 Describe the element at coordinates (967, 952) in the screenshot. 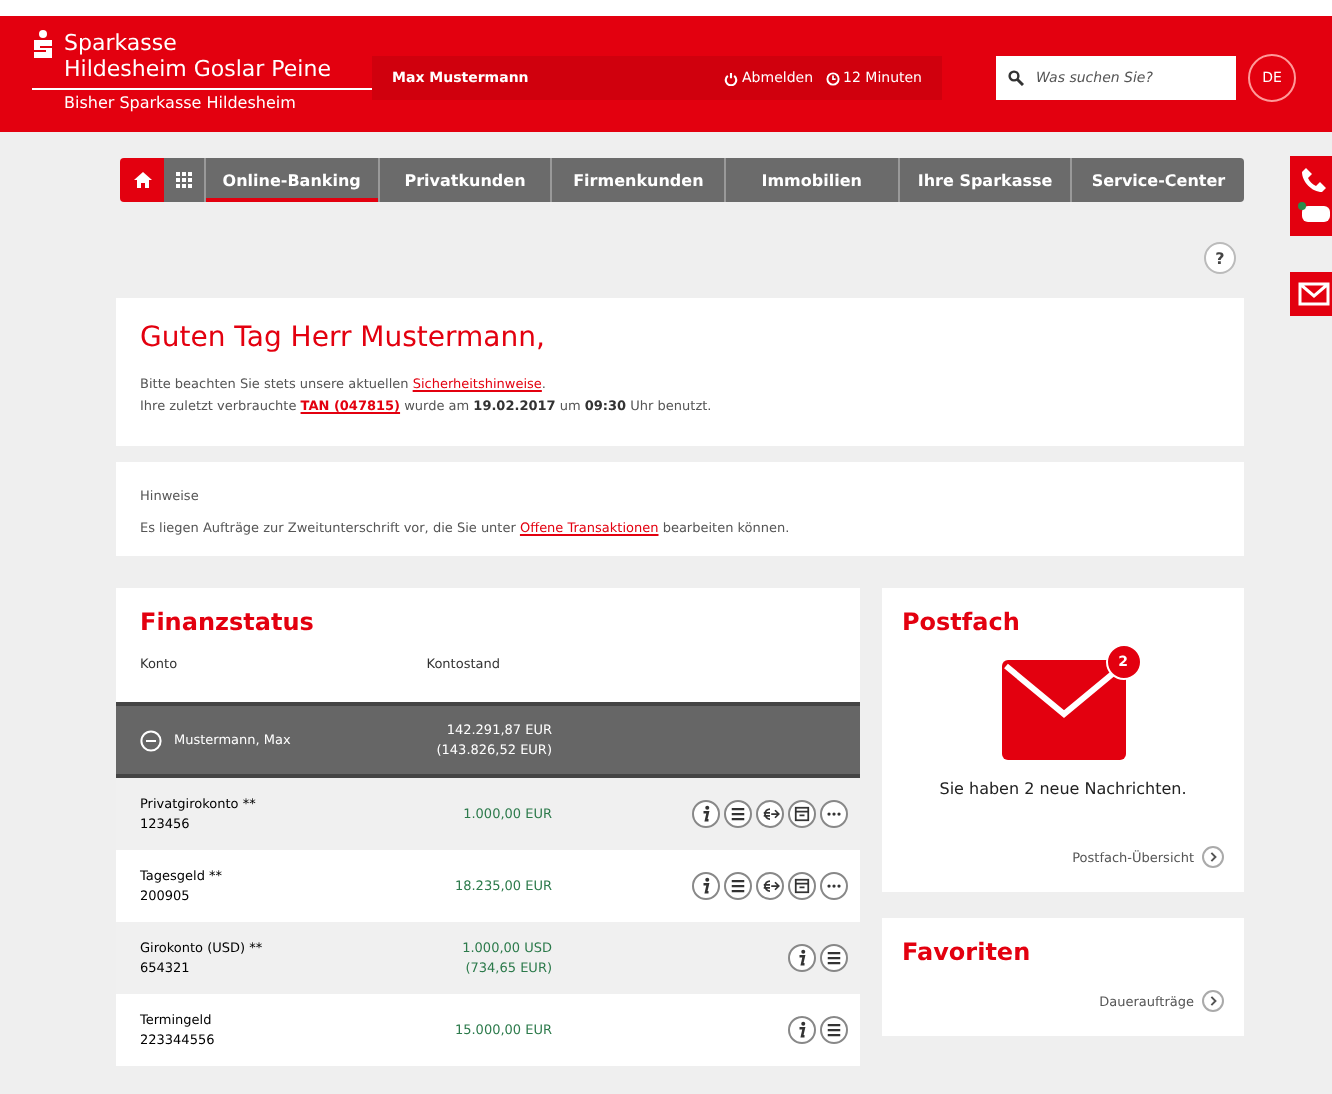

I see `favorites-heading: Favoriten` at that location.